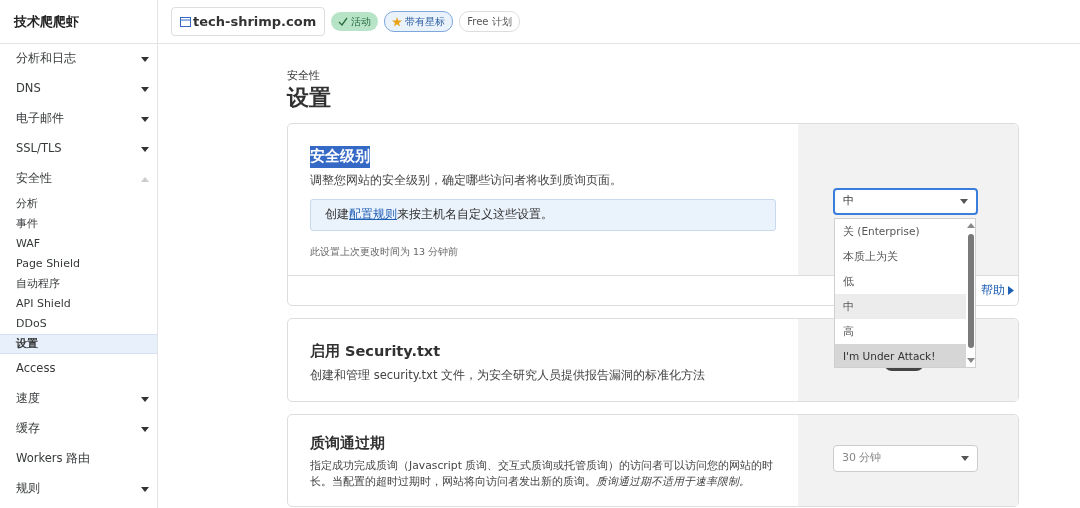 The height and width of the screenshot is (508, 1080). What do you see at coordinates (78, 204) in the screenshot?
I see `sidebar-subitem: 分析` at bounding box center [78, 204].